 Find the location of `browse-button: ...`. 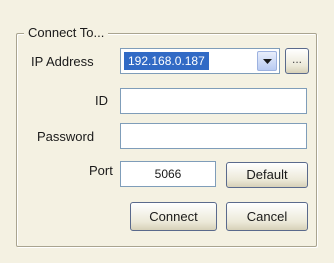

browse-button: ... is located at coordinates (297, 61).